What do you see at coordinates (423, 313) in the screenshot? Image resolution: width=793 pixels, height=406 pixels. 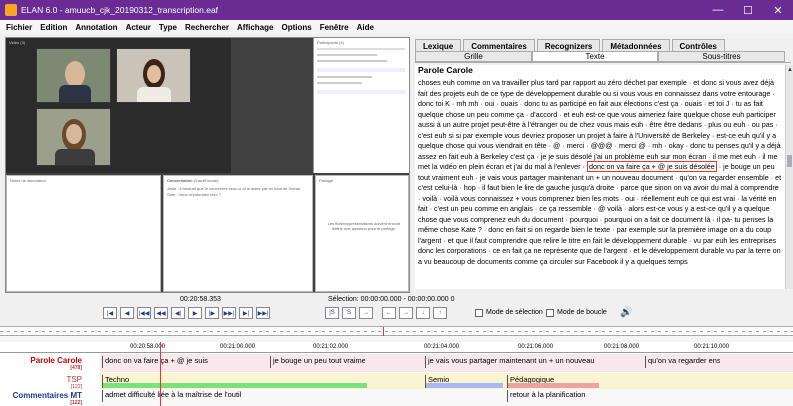 I see `down-tier-button: ↓` at bounding box center [423, 313].